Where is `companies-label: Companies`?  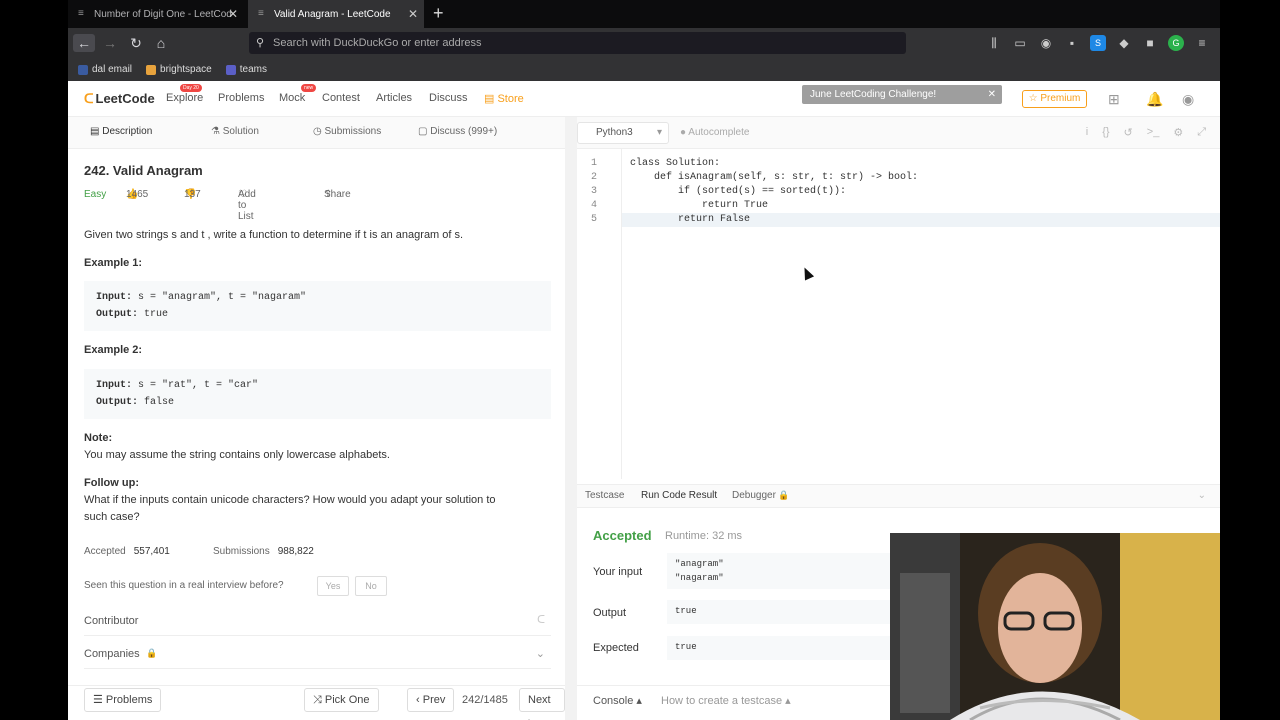
companies-label: Companies is located at coordinates (112, 654).